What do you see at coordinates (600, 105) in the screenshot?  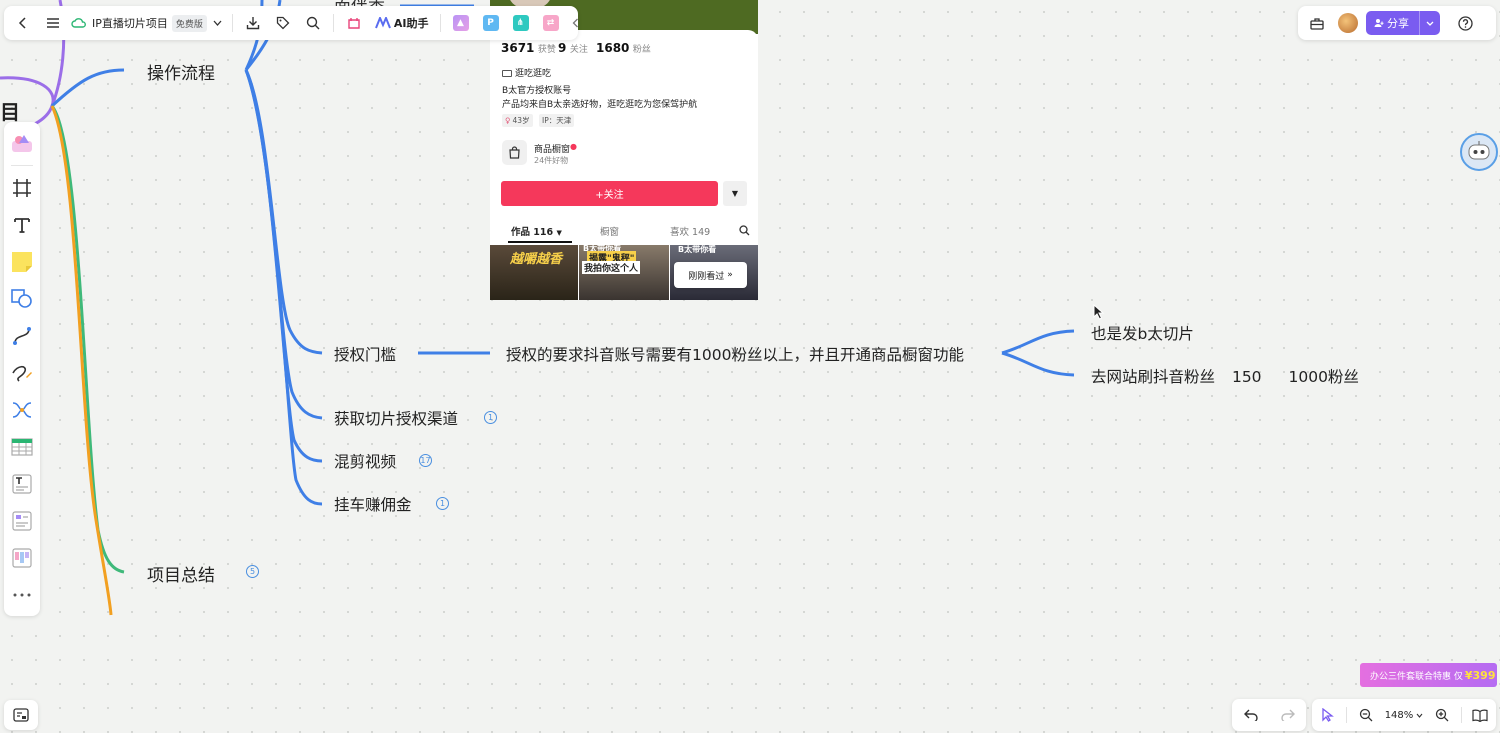 I see `bio-line-2: 产品均来自B太亲选好物，逛吃逛吃为您保驾护航` at bounding box center [600, 105].